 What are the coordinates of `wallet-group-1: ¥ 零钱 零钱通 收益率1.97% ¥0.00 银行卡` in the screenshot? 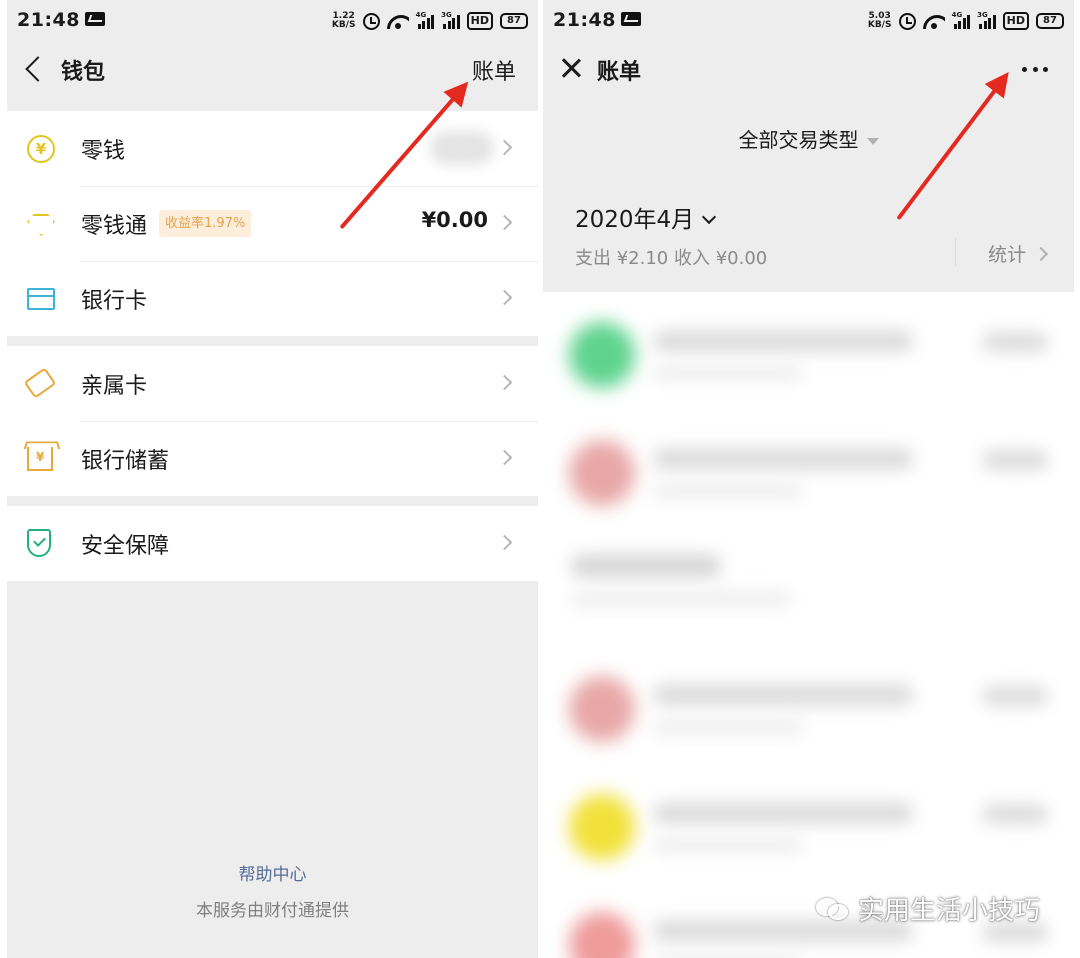 It's located at (272, 223).